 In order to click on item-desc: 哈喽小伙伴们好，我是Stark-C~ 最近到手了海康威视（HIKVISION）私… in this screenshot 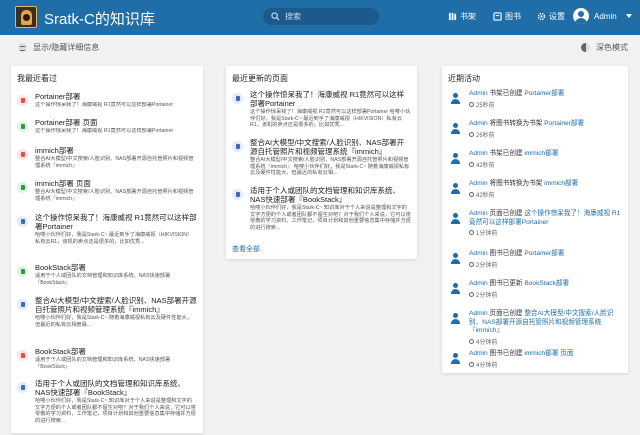, I will do `click(114, 238)`.